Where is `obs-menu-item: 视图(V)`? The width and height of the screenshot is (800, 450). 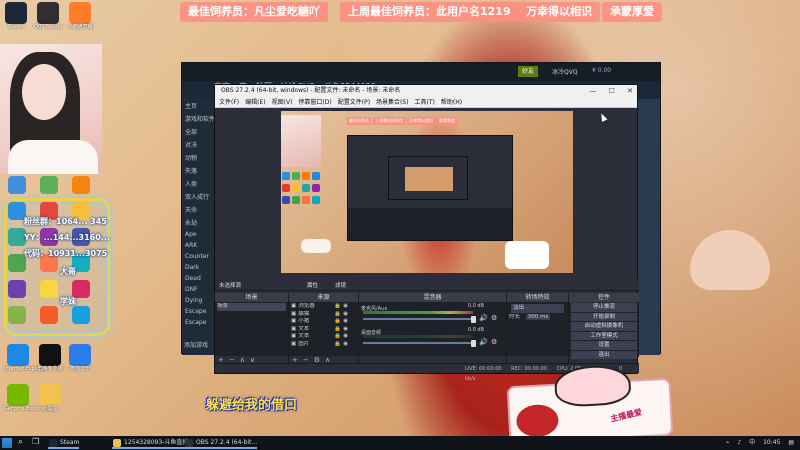 obs-menu-item: 视图(V) is located at coordinates (282, 102).